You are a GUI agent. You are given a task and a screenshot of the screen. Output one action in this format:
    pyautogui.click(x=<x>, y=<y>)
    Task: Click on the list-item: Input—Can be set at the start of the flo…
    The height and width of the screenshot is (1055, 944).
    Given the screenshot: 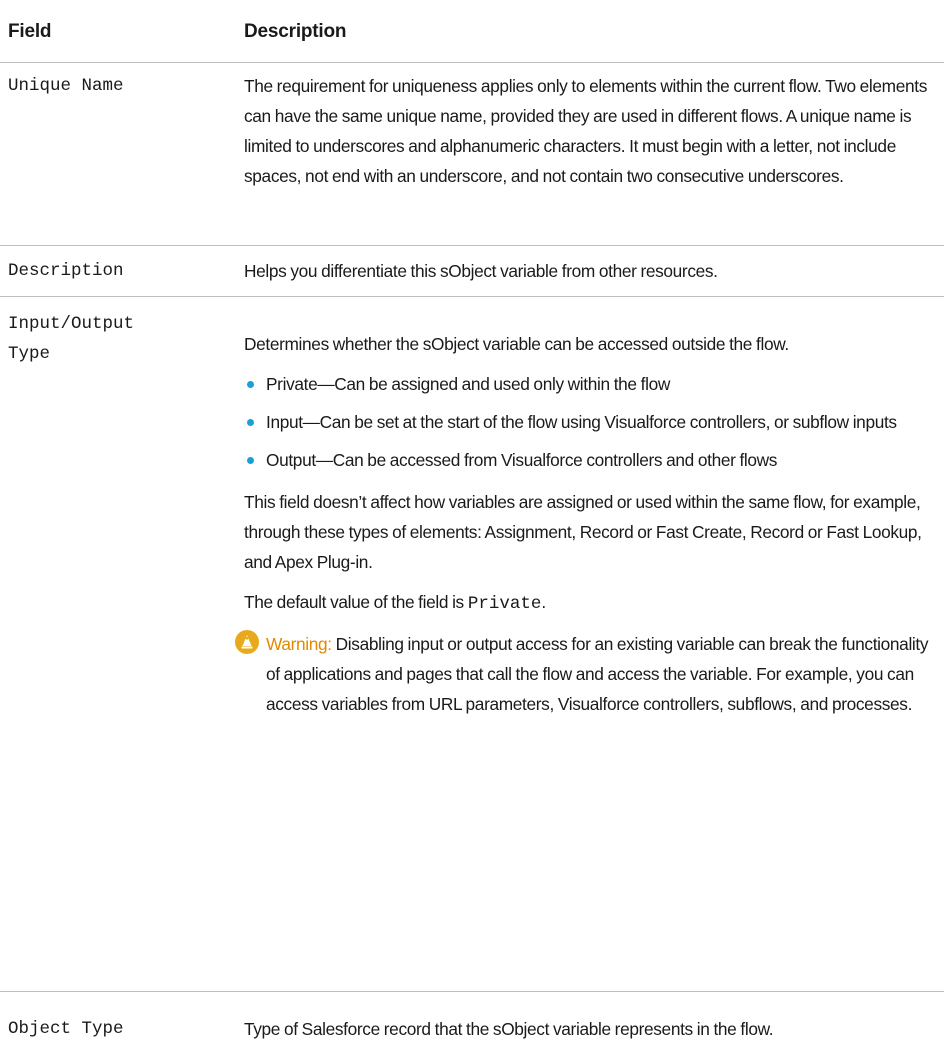 What is the action you would take?
    pyautogui.click(x=589, y=422)
    